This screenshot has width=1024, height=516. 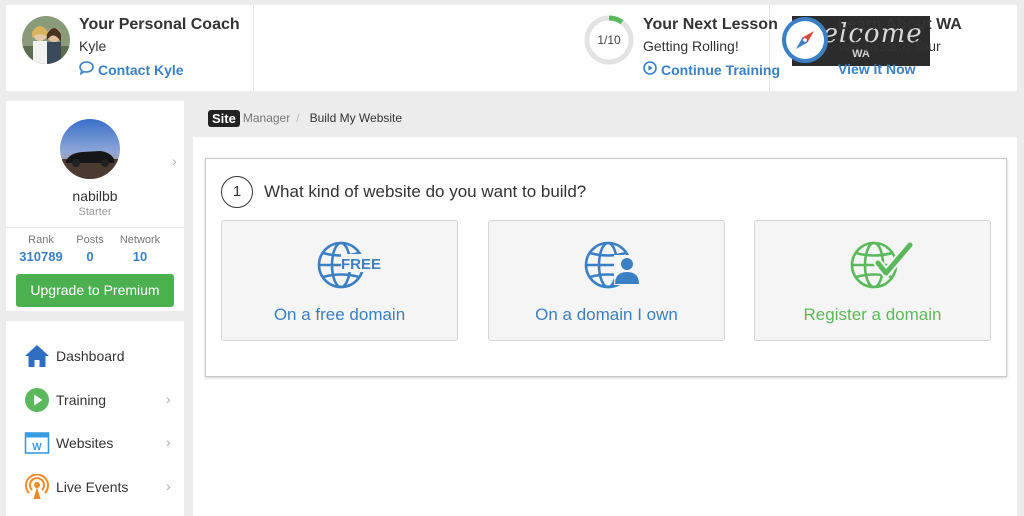 What do you see at coordinates (710, 24) in the screenshot?
I see `lesson-title: Your Next Lesson` at bounding box center [710, 24].